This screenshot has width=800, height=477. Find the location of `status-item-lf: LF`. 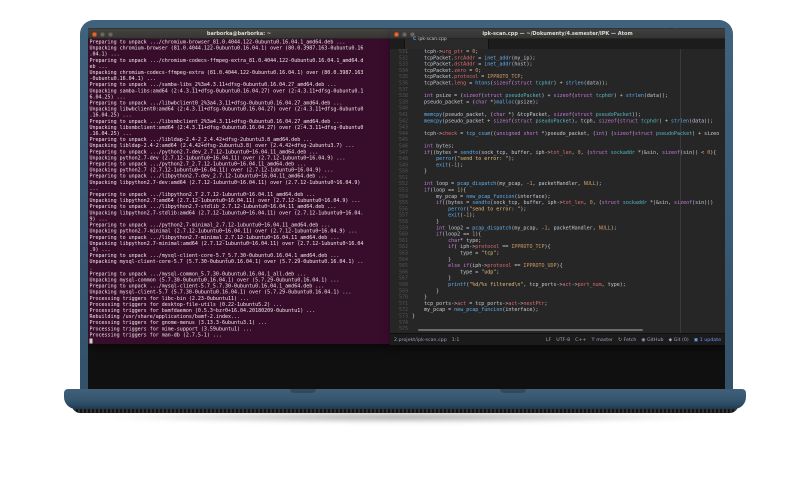

status-item-lf: LF is located at coordinates (548, 340).